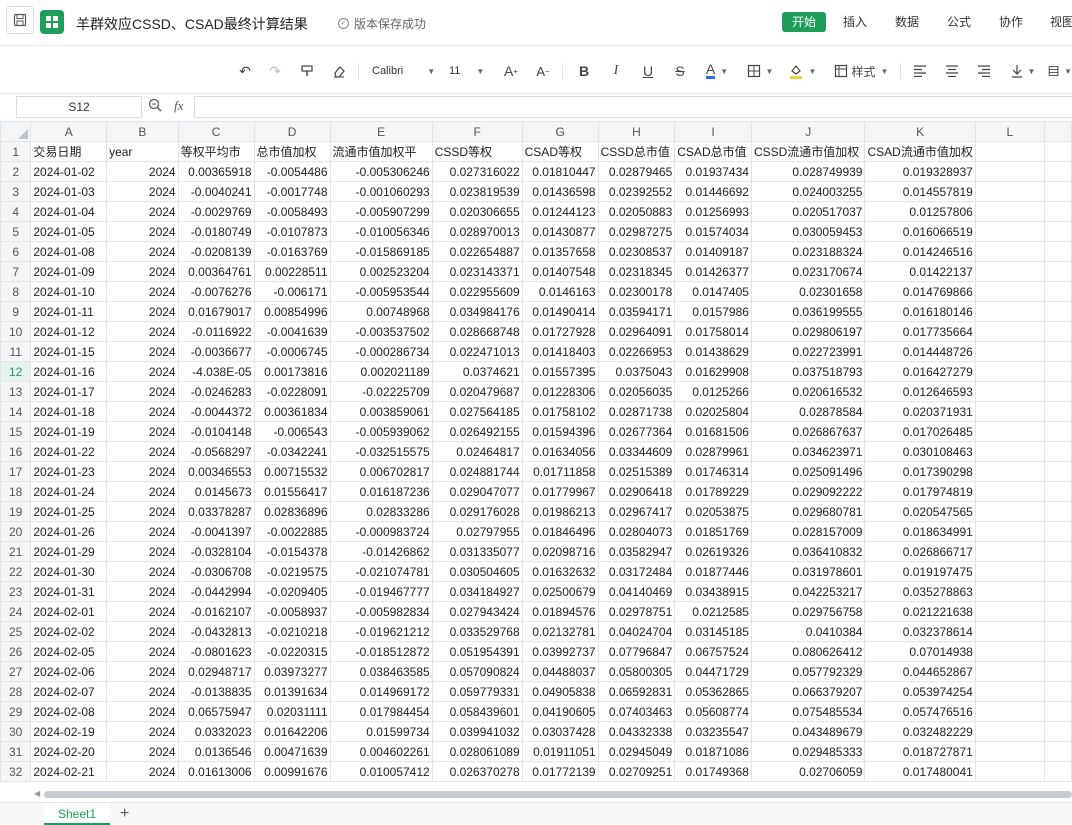 This screenshot has width=1072, height=825. I want to click on cell: 0.020371931, so click(920, 411).